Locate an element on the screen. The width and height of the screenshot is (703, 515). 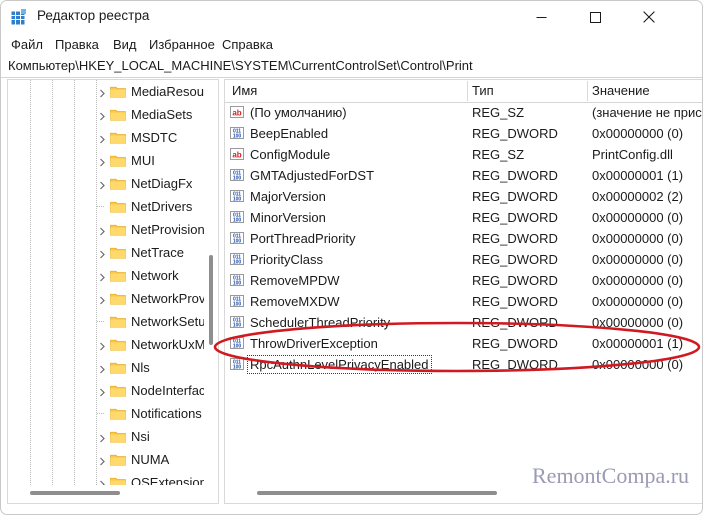
menu-bar: Файл Правка Вид Избранное Справка is located at coordinates (351, 44).